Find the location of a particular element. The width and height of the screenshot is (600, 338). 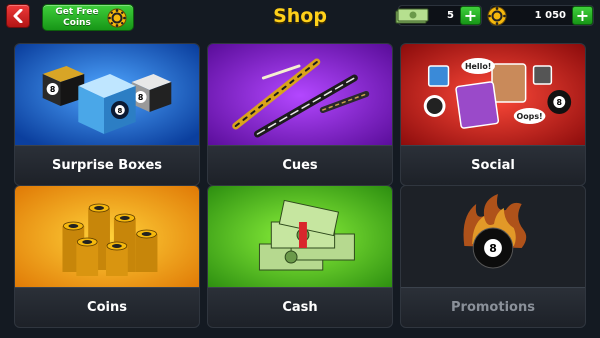

tile-cues: Cues is located at coordinates (300, 114).